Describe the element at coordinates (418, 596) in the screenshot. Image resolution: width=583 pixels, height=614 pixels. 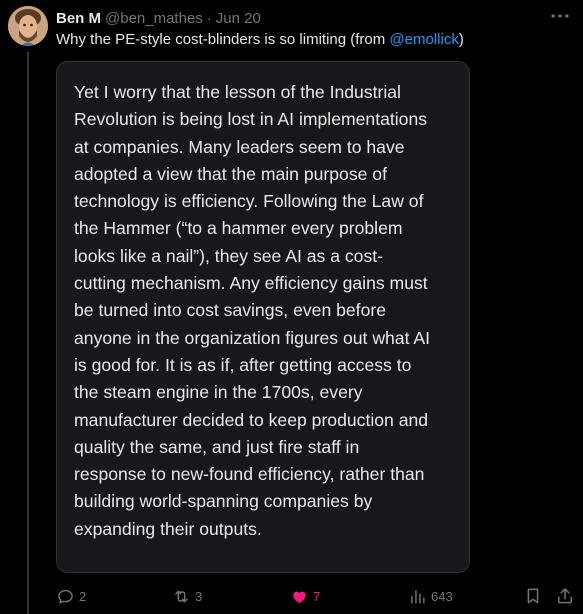
I see `views-icon` at that location.